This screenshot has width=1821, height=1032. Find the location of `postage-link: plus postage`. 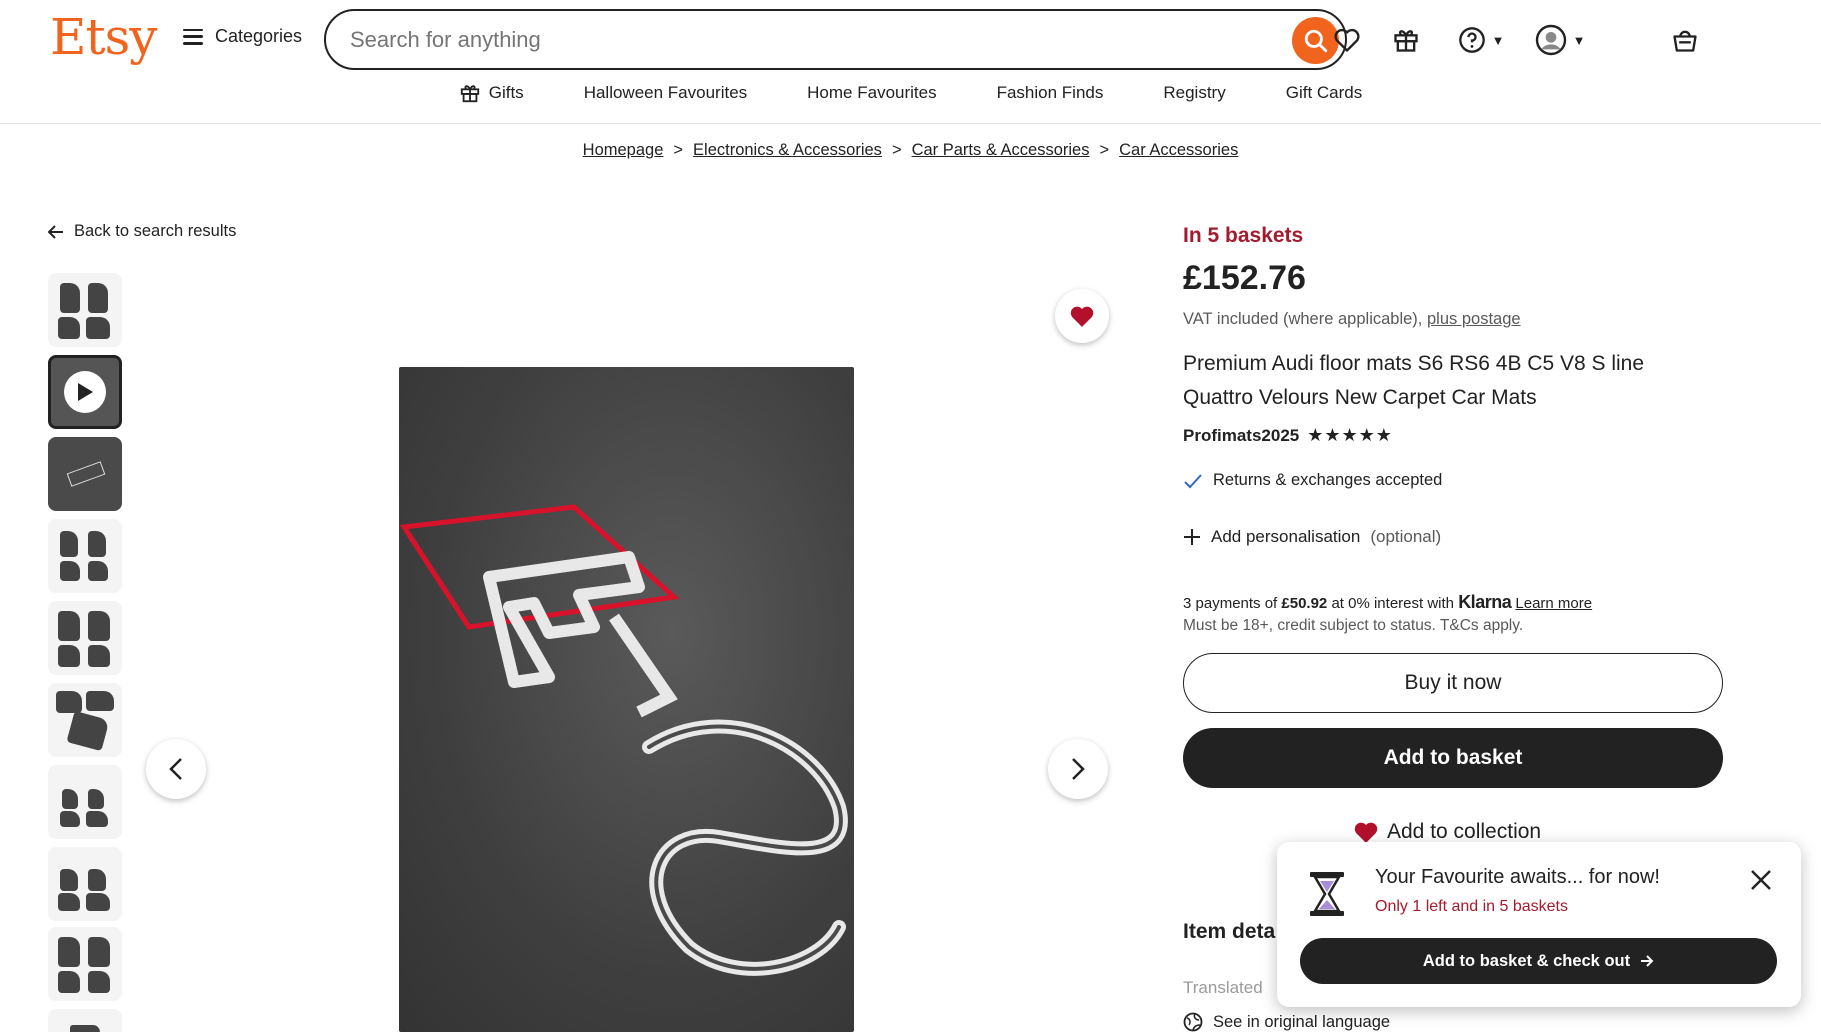

postage-link: plus postage is located at coordinates (1474, 319).